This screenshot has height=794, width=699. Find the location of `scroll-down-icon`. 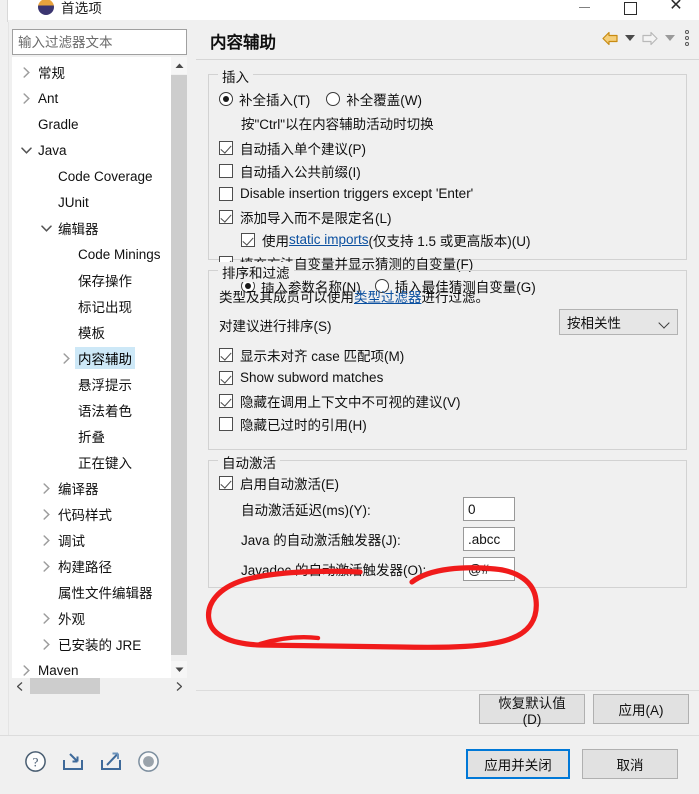

scroll-down-icon is located at coordinates (179, 669).